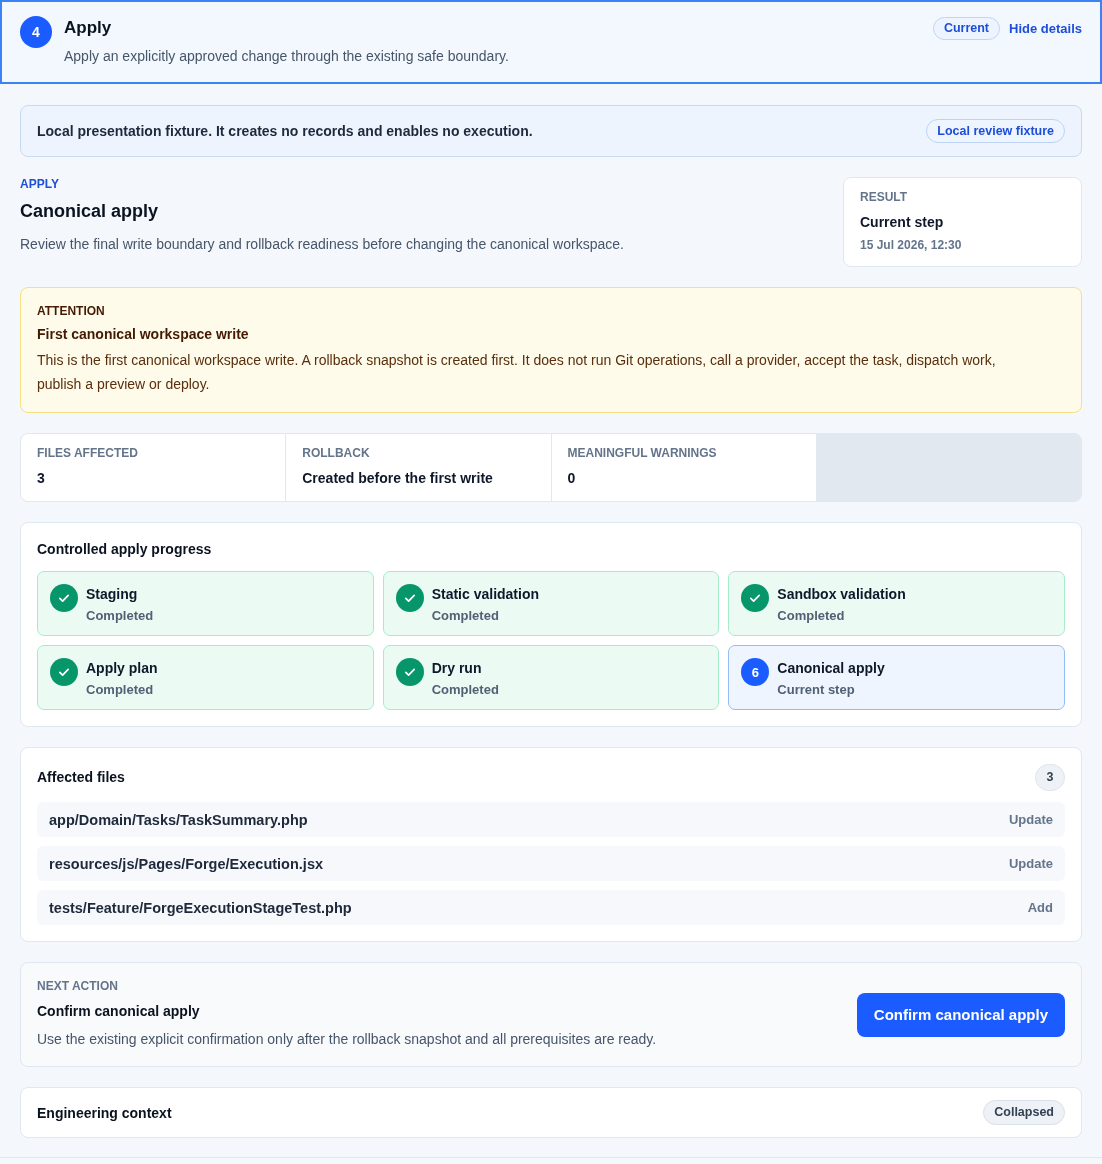 This screenshot has height=1164, width=1102. I want to click on step-description: Apply an explicitly approved change through the existing safe boundary., so click(287, 56).